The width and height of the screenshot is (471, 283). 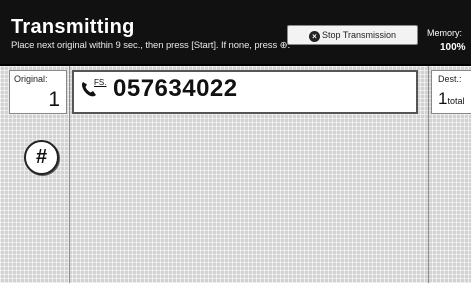 What do you see at coordinates (73, 27) in the screenshot?
I see `screen-title: Transmitting` at bounding box center [73, 27].